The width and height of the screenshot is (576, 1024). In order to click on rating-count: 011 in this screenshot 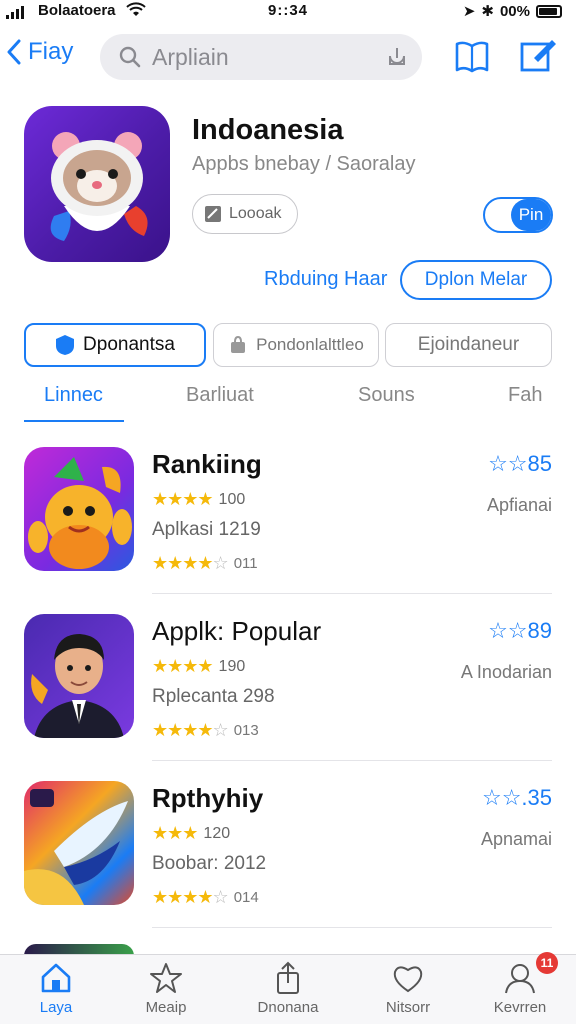, I will do `click(245, 563)`.